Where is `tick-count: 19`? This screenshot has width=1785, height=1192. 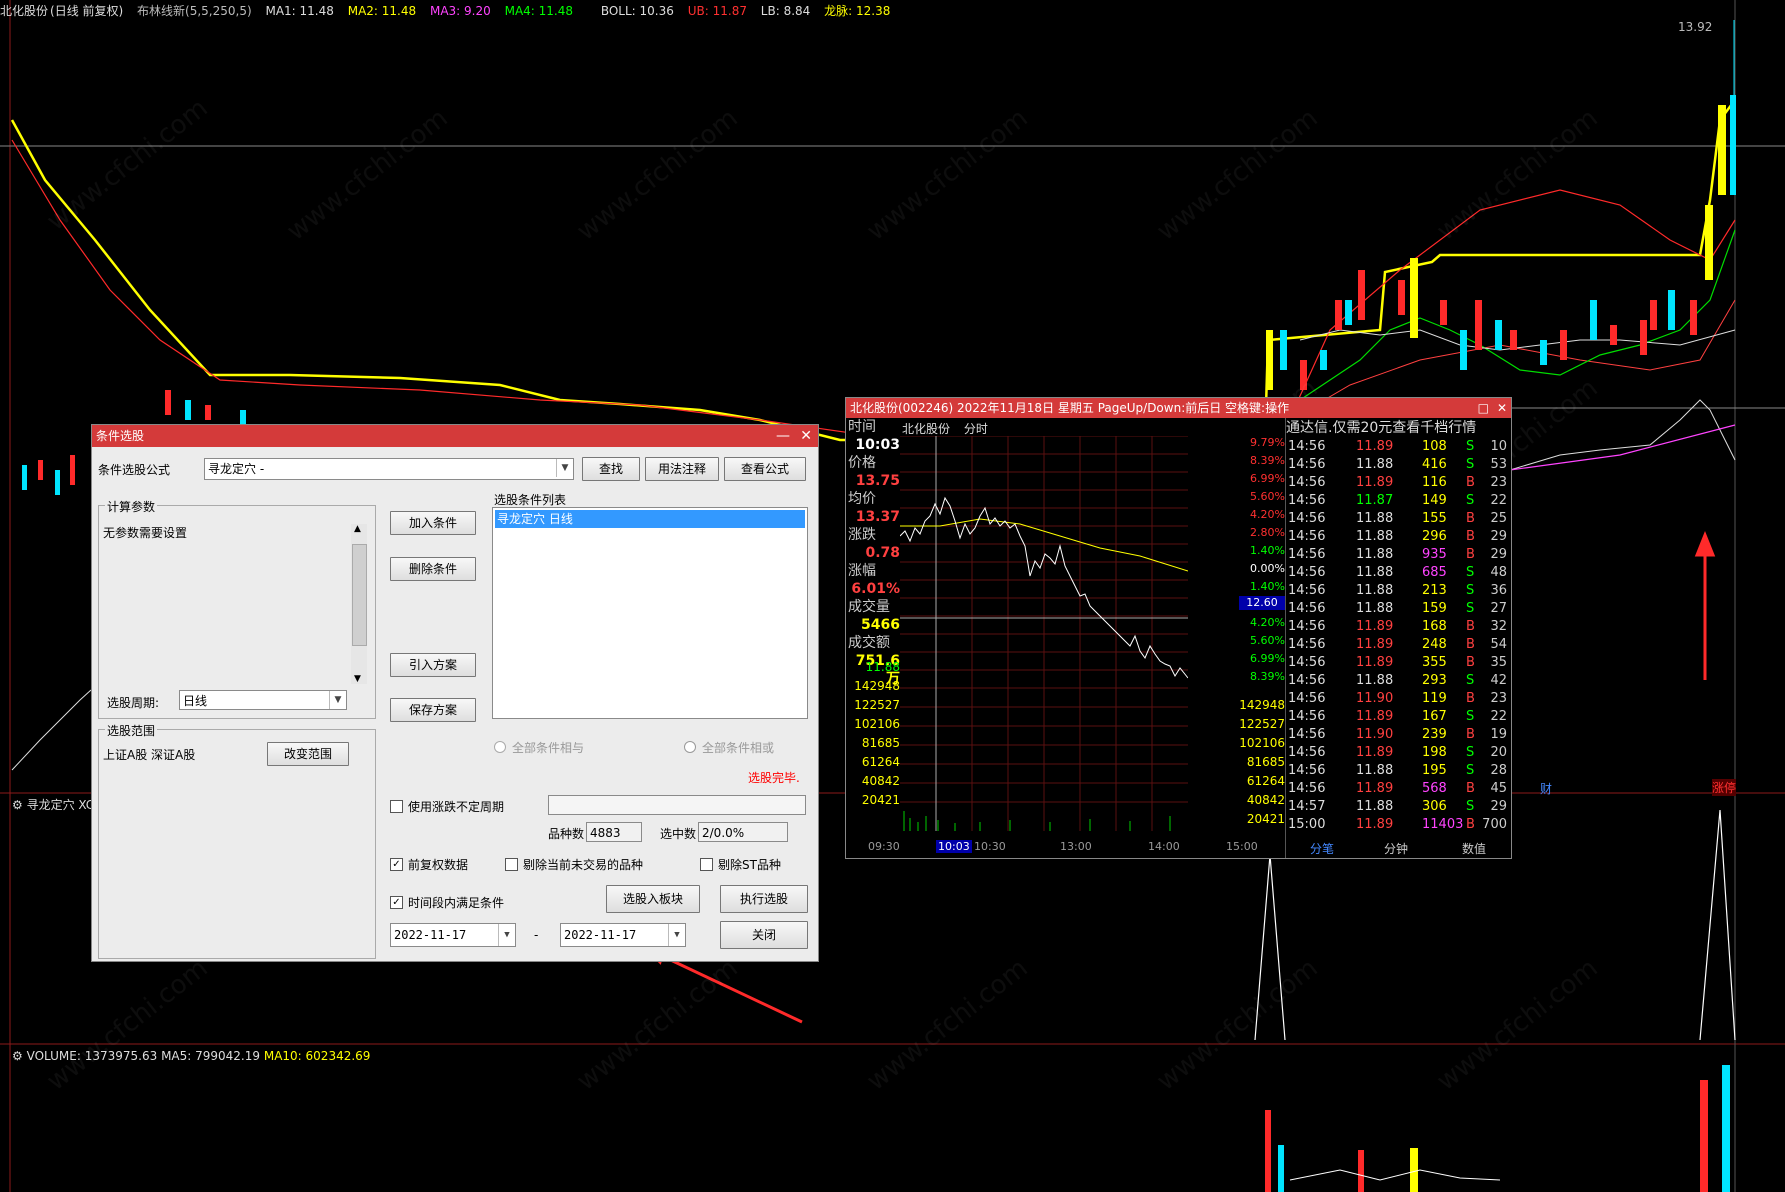 tick-count: 19 is located at coordinates (1498, 734).